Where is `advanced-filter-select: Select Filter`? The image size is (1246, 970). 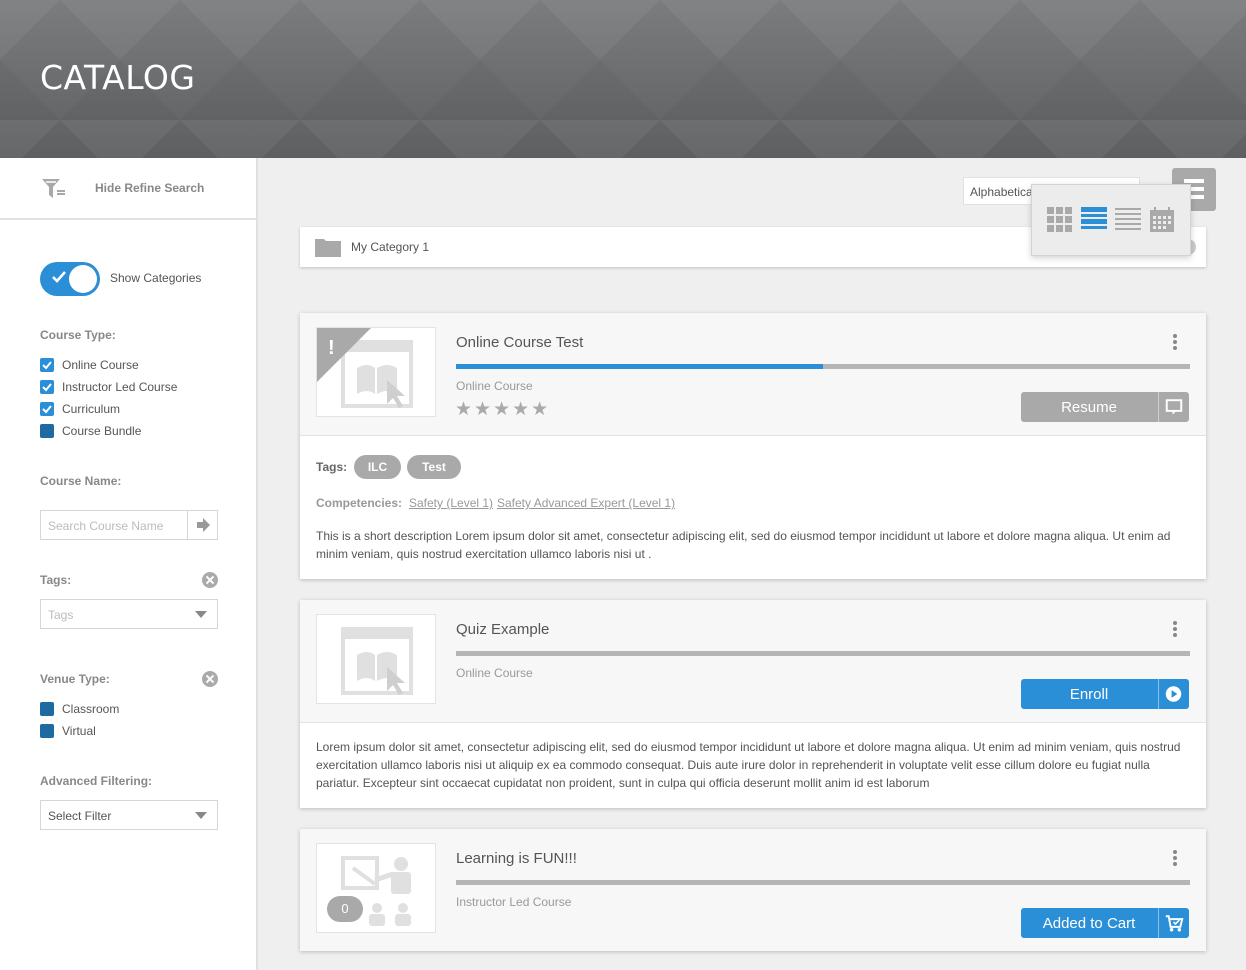
advanced-filter-select: Select Filter is located at coordinates (129, 815).